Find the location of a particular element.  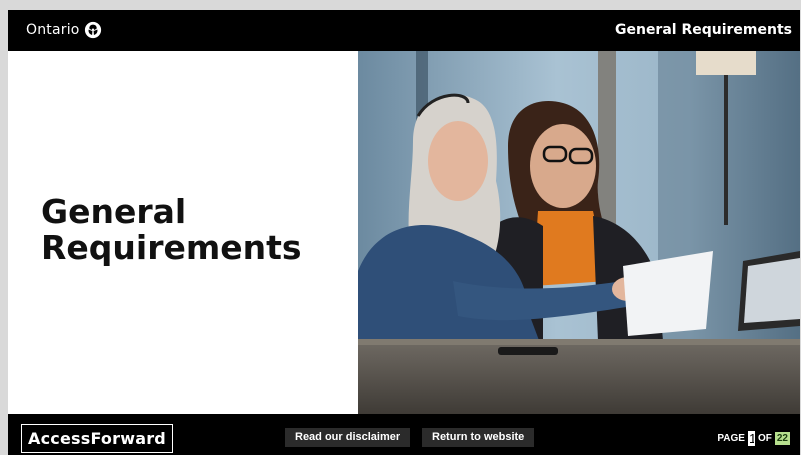

page-title: General Requirements is located at coordinates (171, 230).